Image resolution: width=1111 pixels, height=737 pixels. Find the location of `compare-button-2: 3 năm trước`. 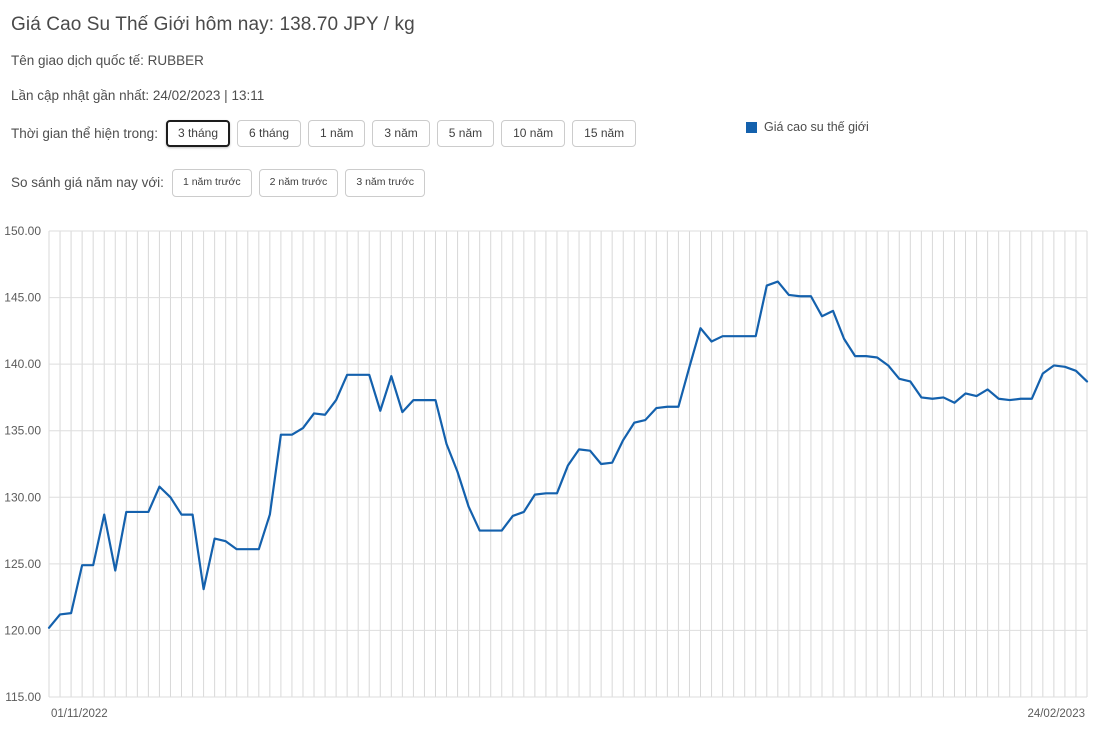

compare-button-2: 3 năm trước is located at coordinates (385, 183).